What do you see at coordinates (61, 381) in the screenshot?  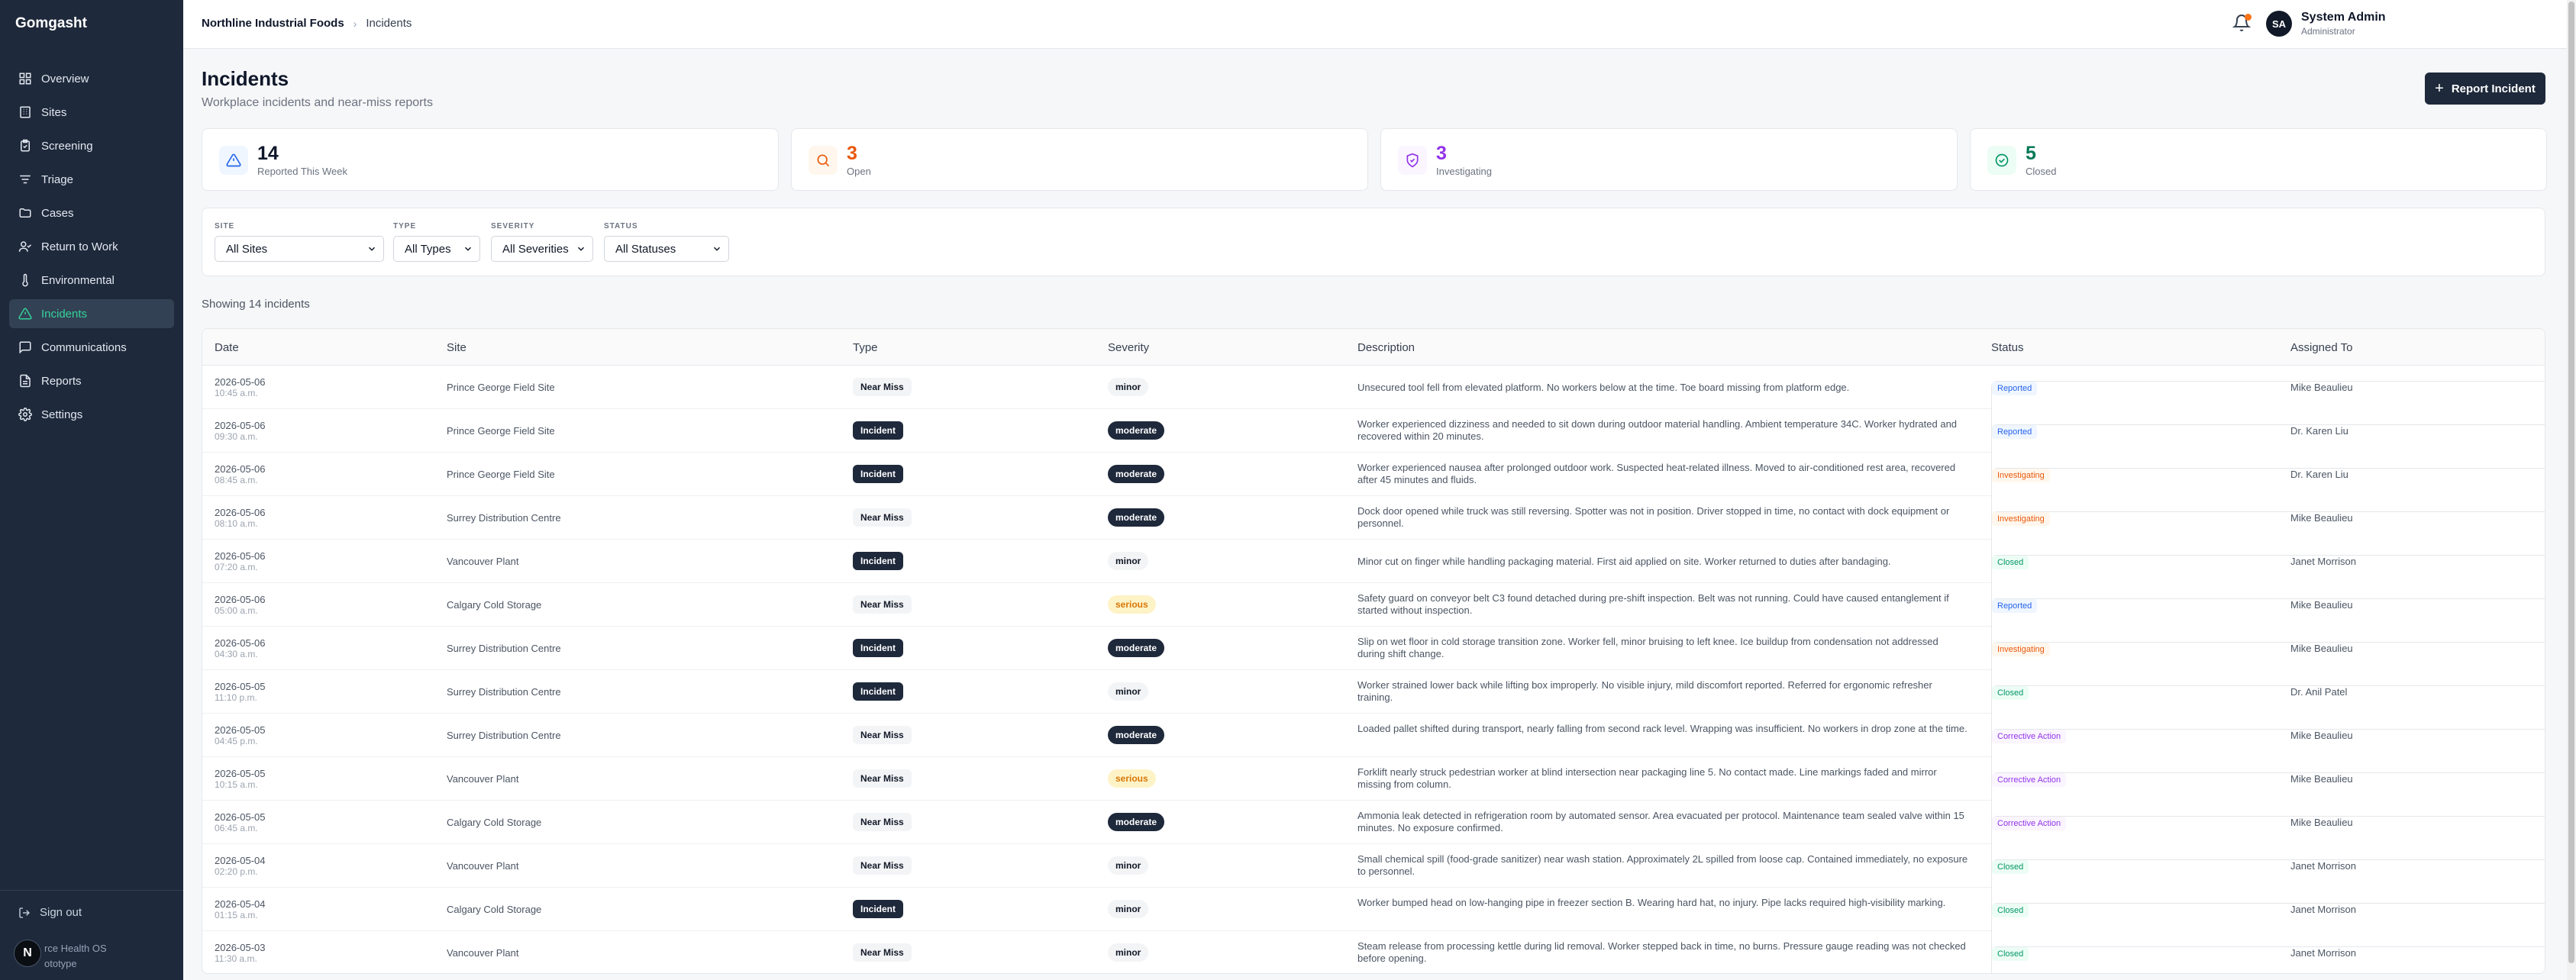 I see `sidebar-item-label: Reports` at bounding box center [61, 381].